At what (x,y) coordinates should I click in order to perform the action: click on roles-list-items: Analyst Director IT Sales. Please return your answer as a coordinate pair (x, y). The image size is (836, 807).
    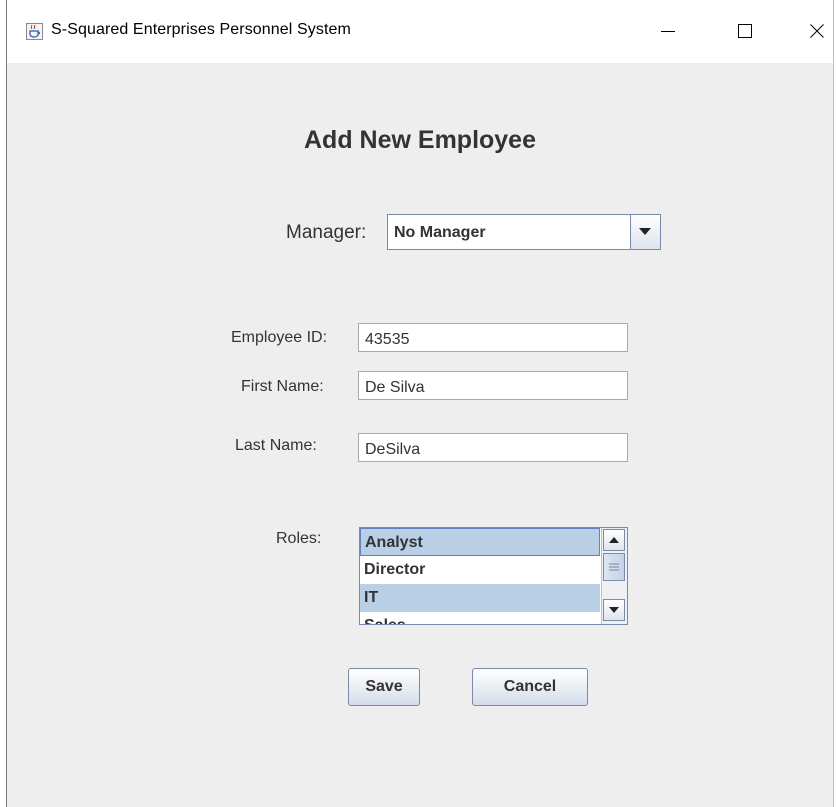
    Looking at the image, I should click on (480, 576).